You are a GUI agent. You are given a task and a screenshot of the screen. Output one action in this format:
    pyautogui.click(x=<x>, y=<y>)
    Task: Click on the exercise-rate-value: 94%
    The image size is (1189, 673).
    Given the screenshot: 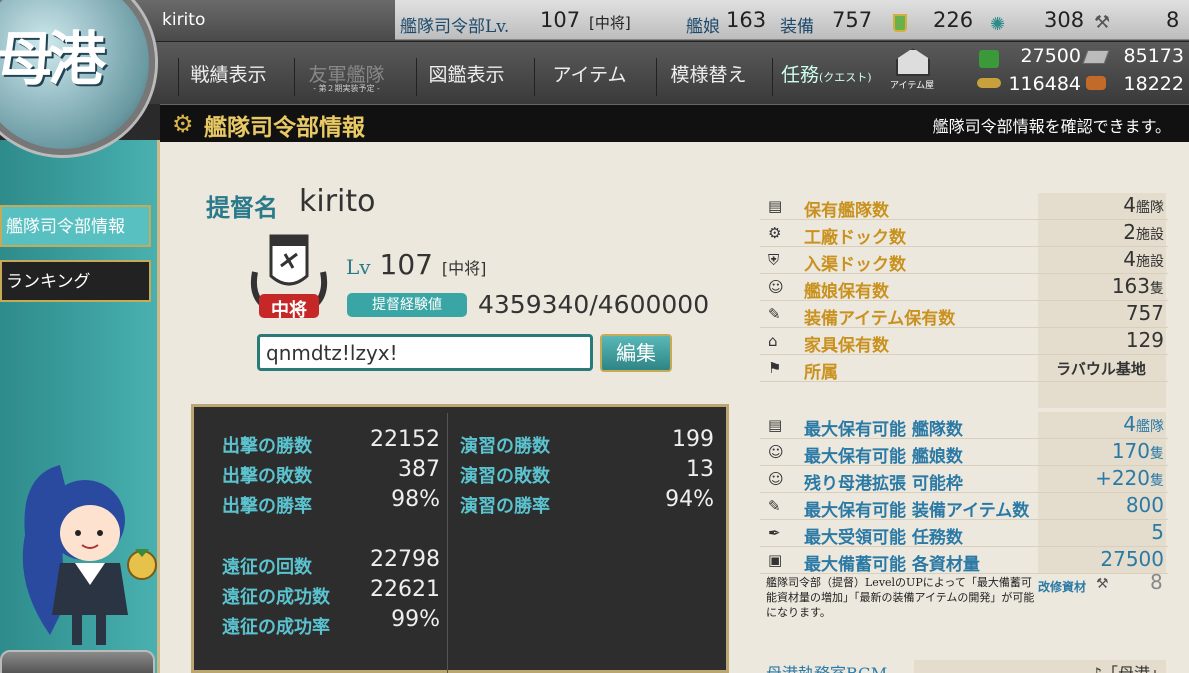 What is the action you would take?
    pyautogui.click(x=689, y=499)
    